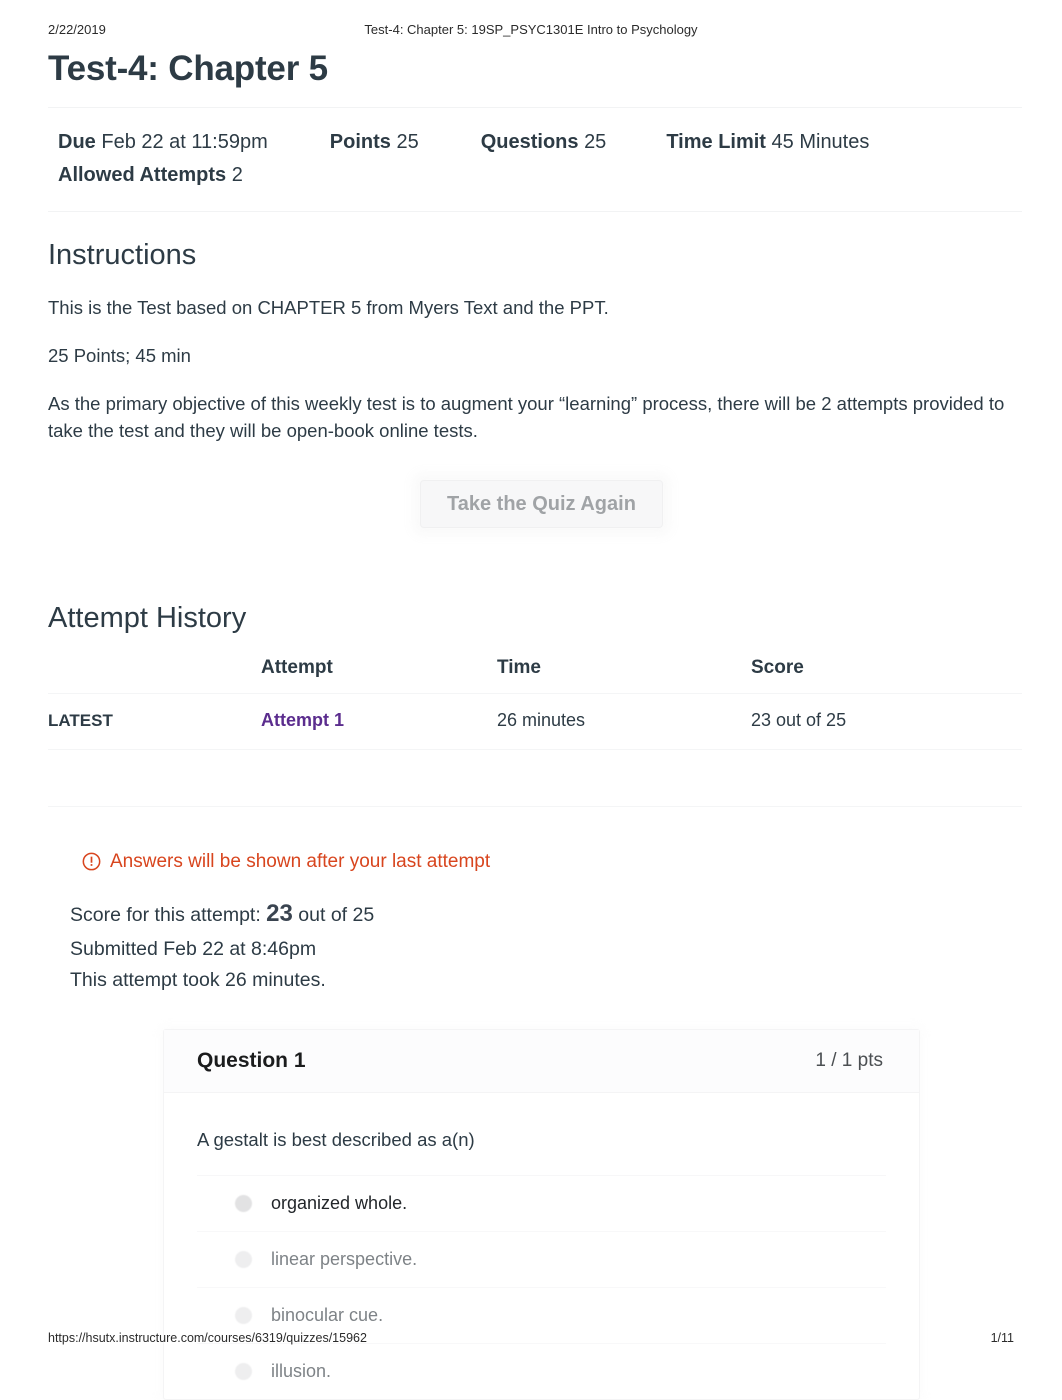 Image resolution: width=1062 pixels, height=1400 pixels. I want to click on quiz-actions: Take the Quiz Again, so click(535, 510).